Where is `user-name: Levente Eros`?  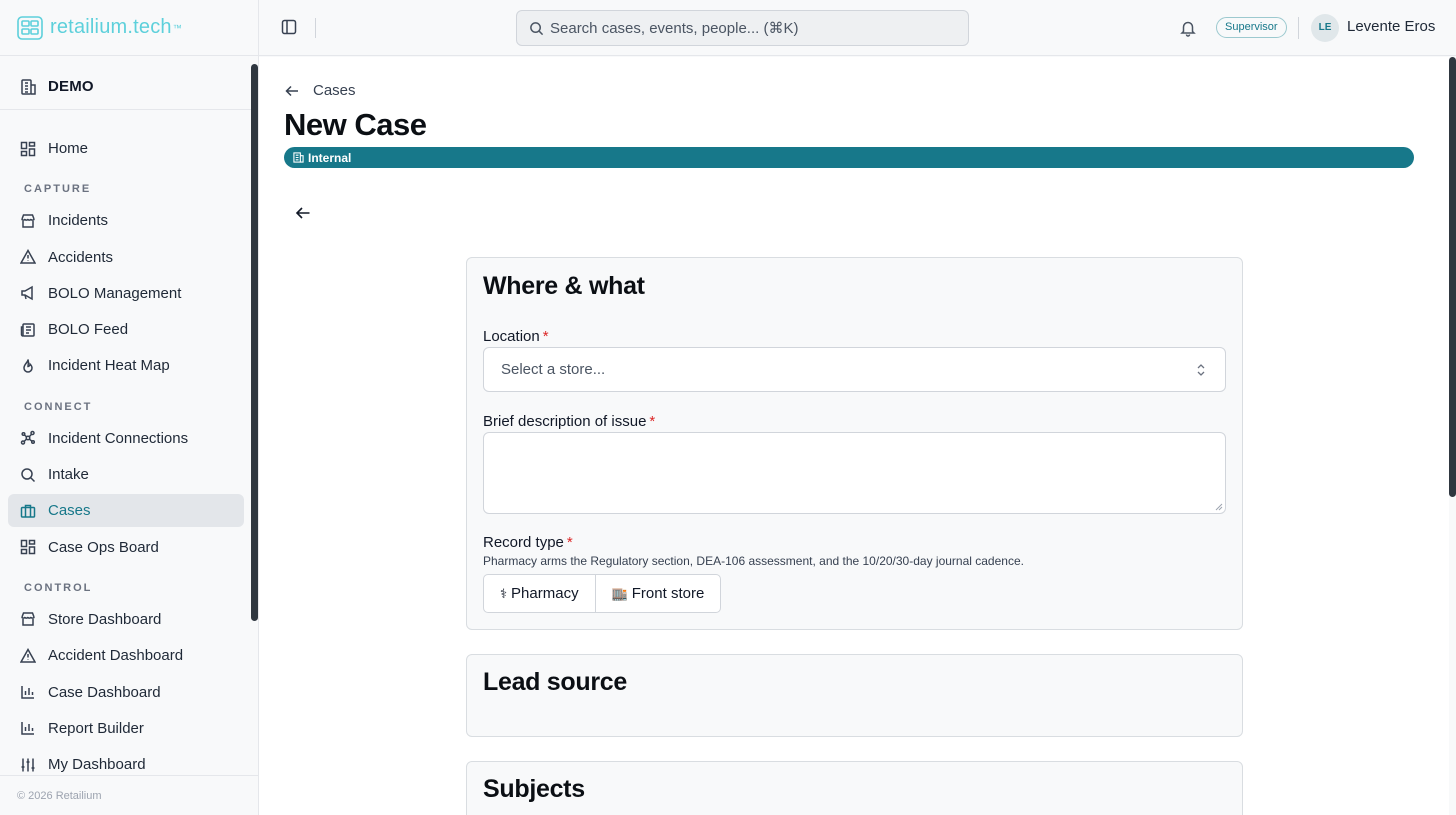
user-name: Levente Eros is located at coordinates (1391, 26).